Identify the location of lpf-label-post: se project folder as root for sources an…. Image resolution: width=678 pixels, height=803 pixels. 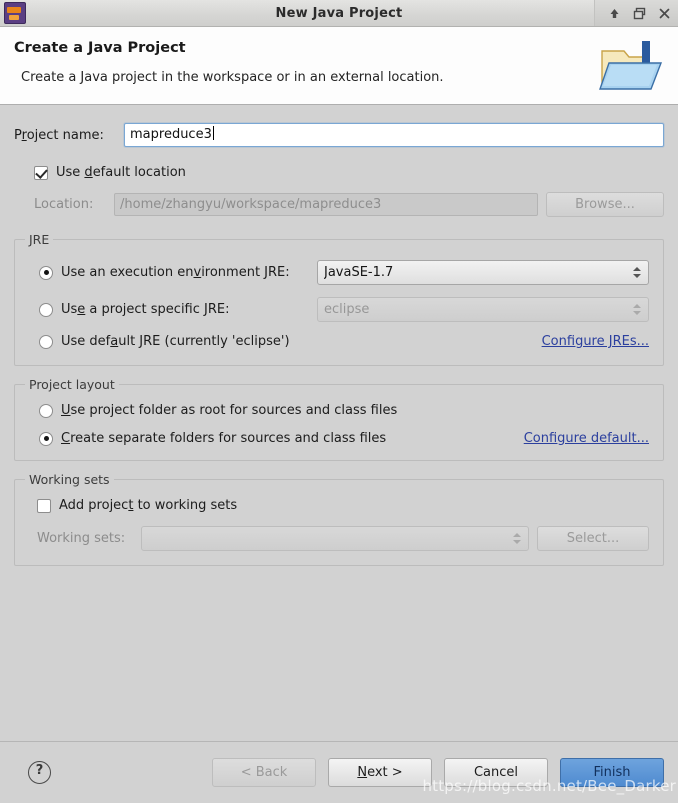
(234, 410).